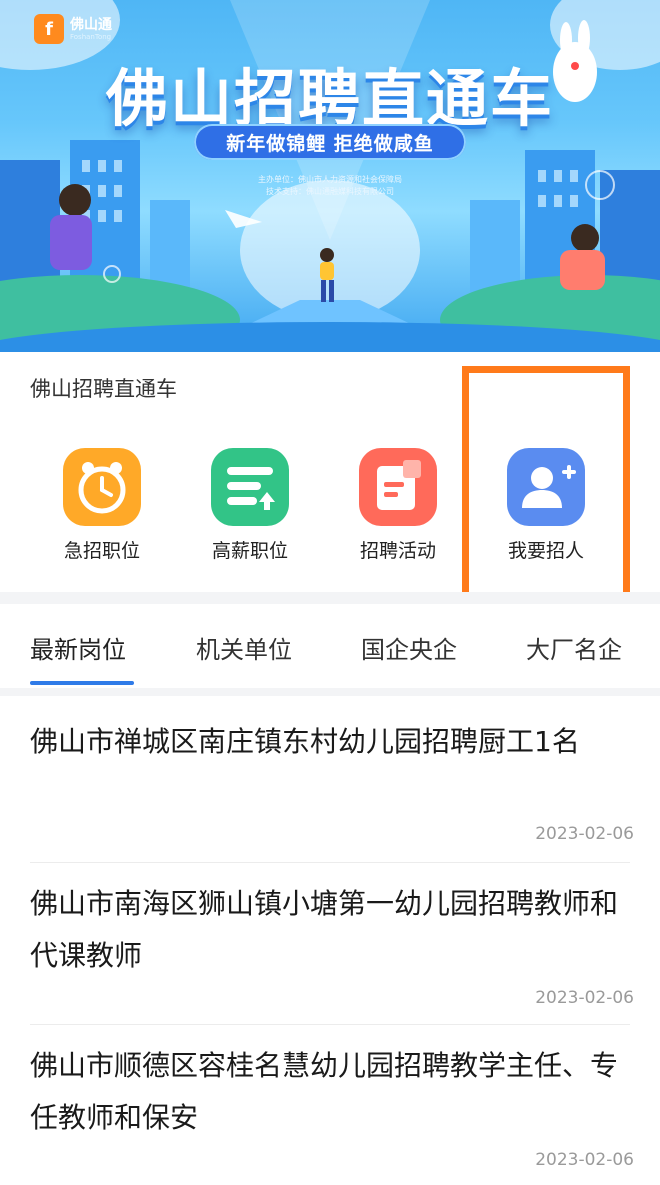  What do you see at coordinates (91, 36) in the screenshot?
I see `brand-name-en: FoshanTong` at bounding box center [91, 36].